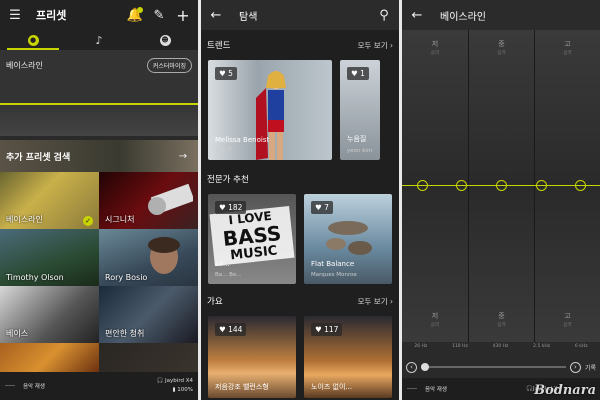 The image size is (600, 400). I want to click on freq-label: 6 kHz, so click(581, 346).